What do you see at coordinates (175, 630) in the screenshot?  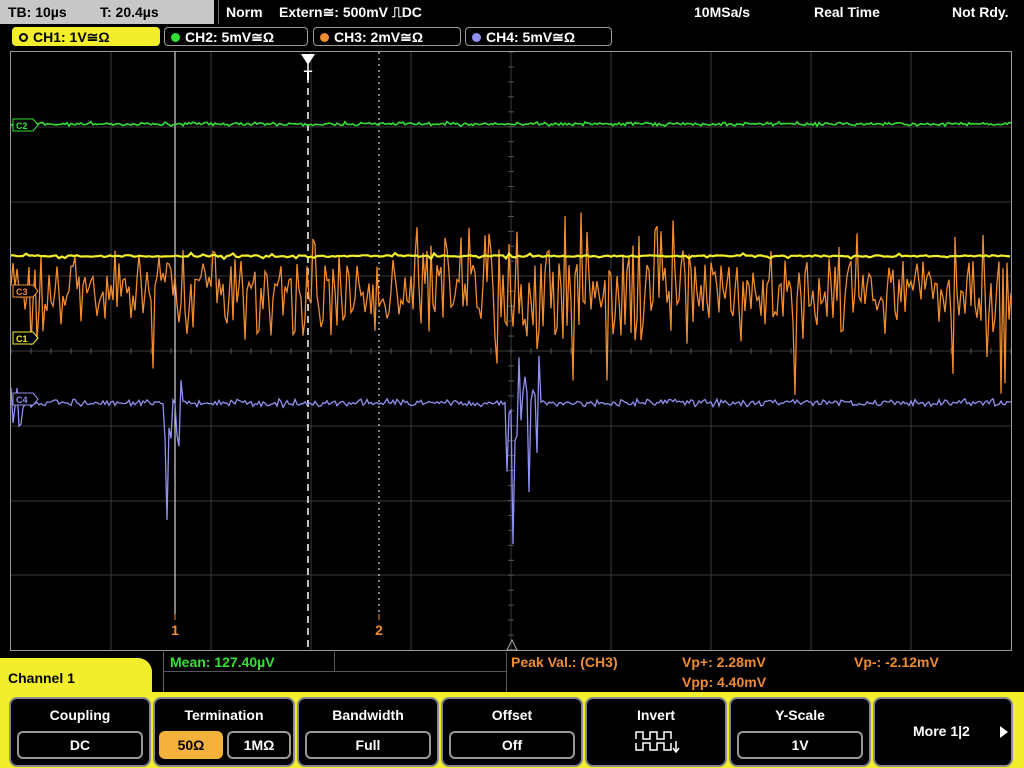 I see `cursor-1-label: 1` at bounding box center [175, 630].